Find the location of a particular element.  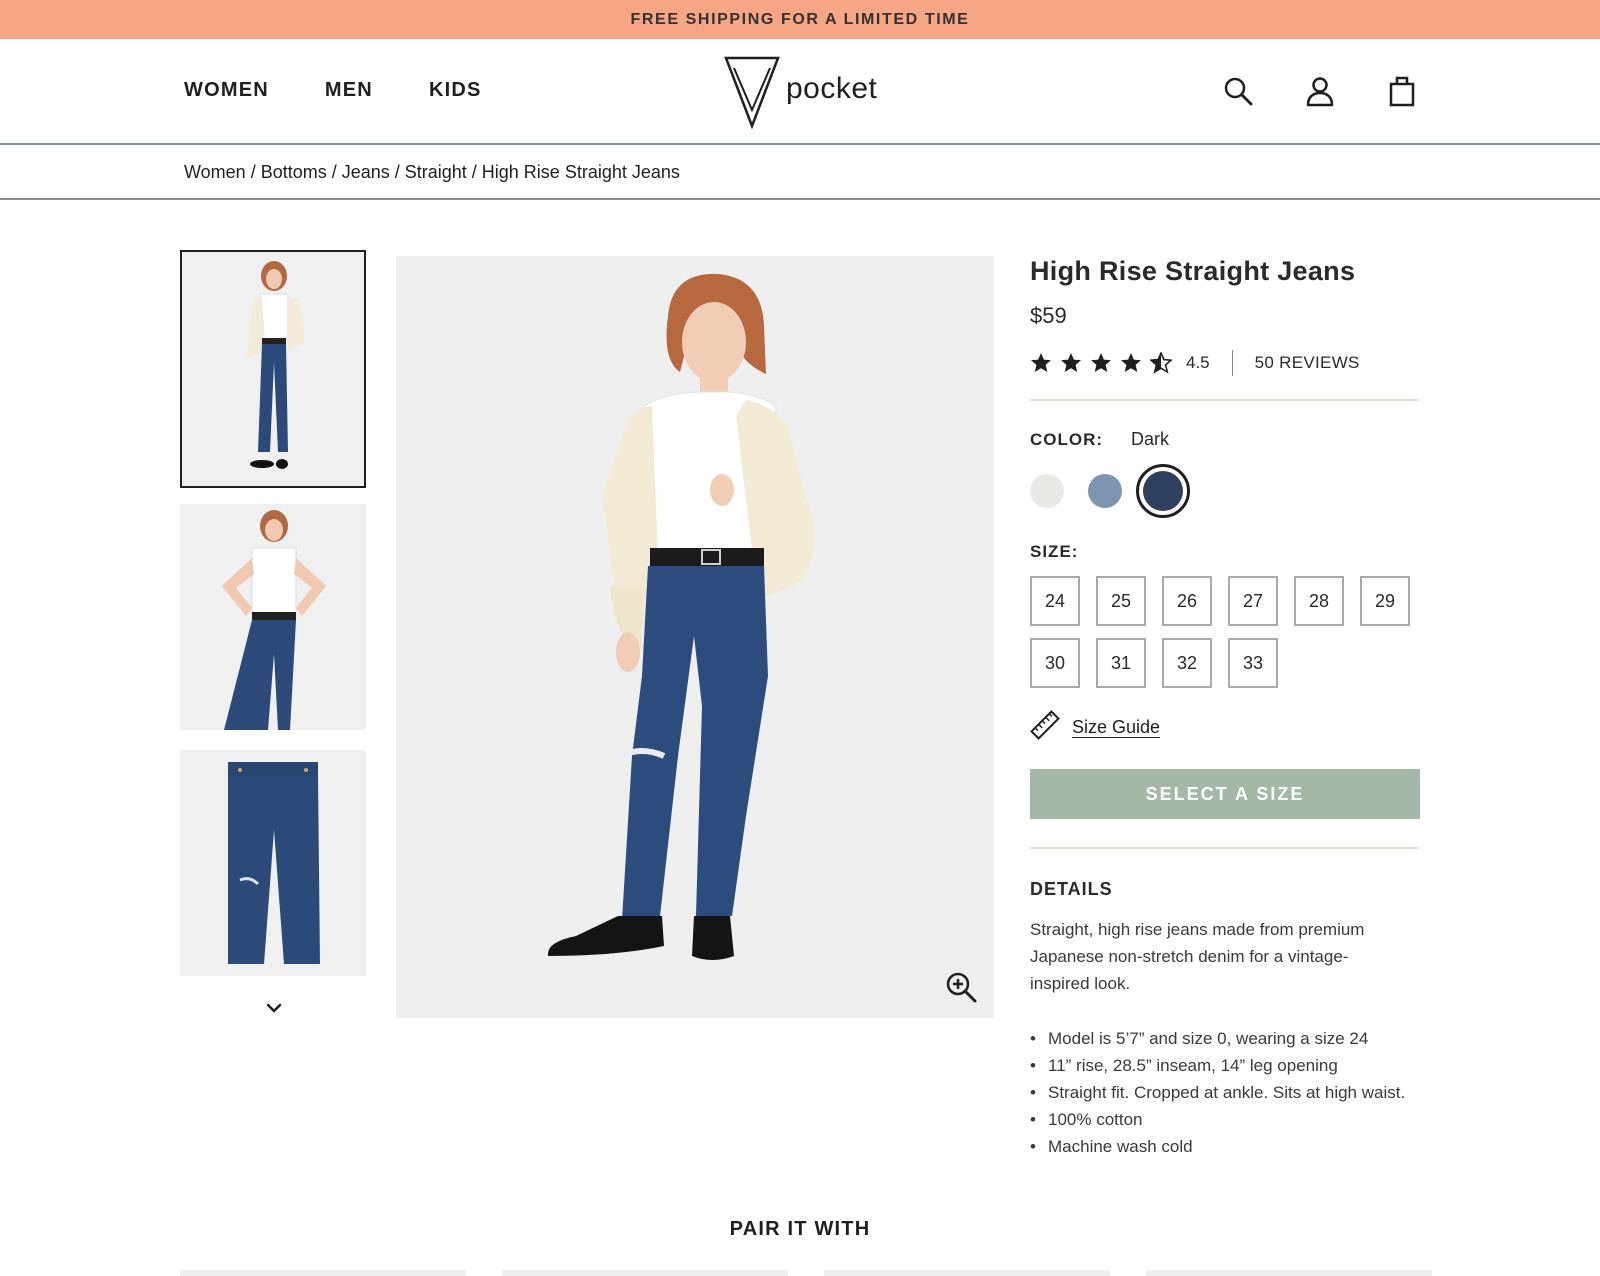

brand-logo: pocket is located at coordinates (799, 92).